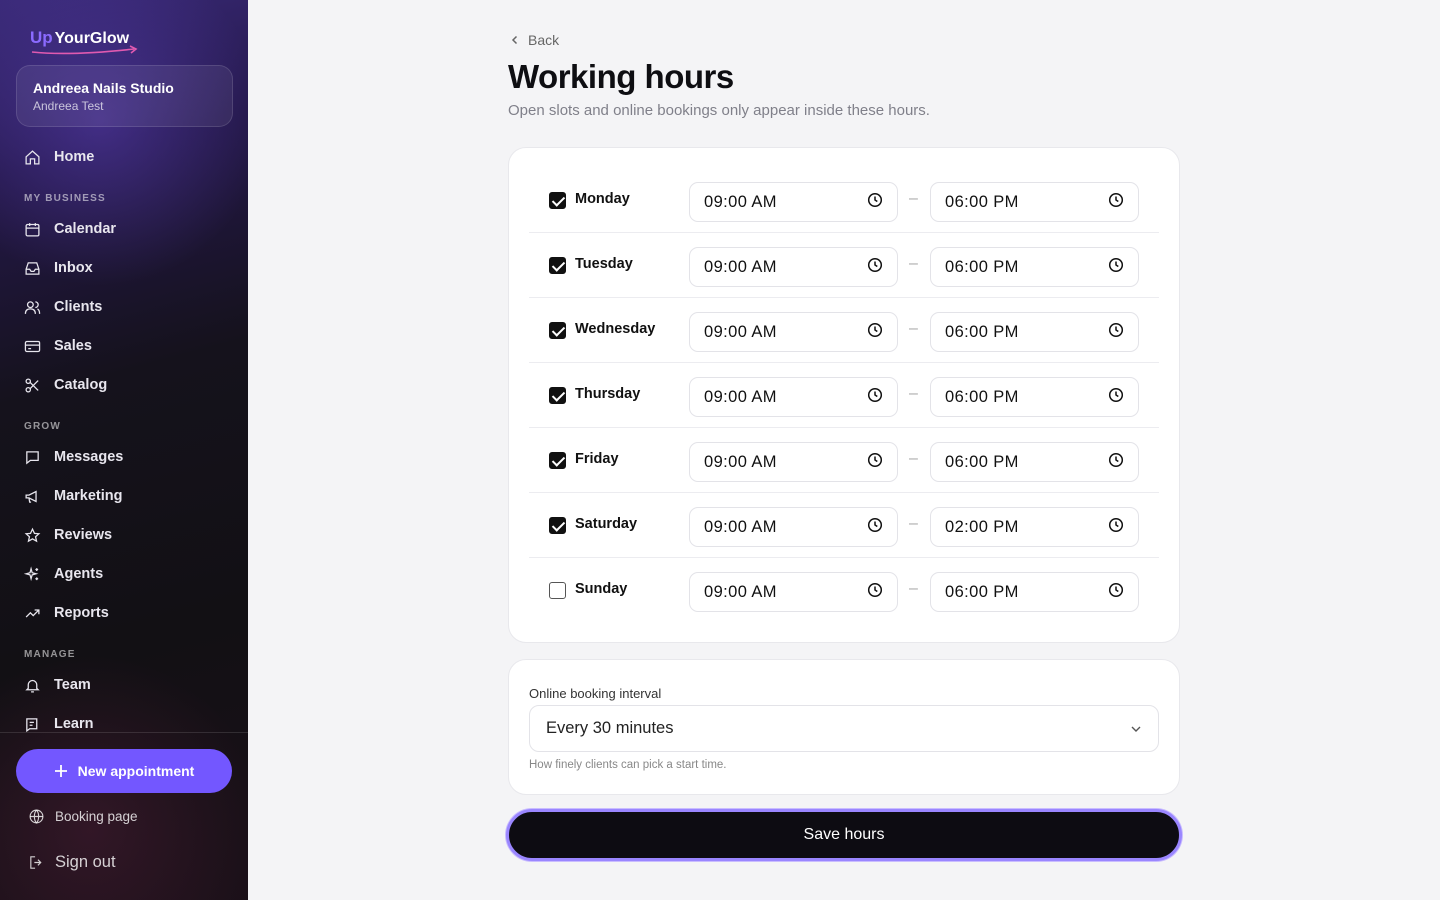 This screenshot has height=900, width=1440. I want to click on save-hours-button: Save hours, so click(844, 835).